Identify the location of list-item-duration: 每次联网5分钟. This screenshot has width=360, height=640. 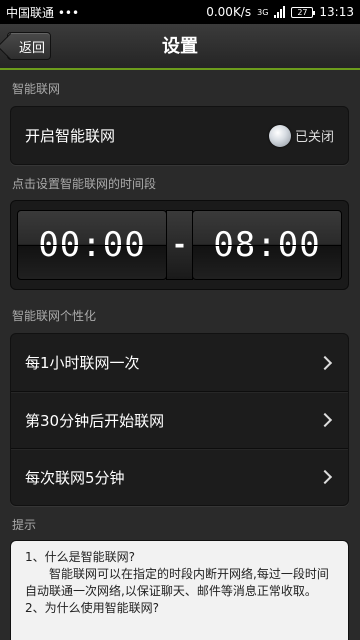
(179, 476).